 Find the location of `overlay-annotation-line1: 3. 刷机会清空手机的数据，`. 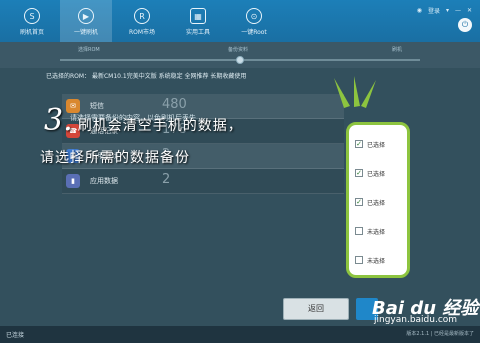

overlay-annotation-line1: 3. 刷机会清空手机的数据， is located at coordinates (143, 120).